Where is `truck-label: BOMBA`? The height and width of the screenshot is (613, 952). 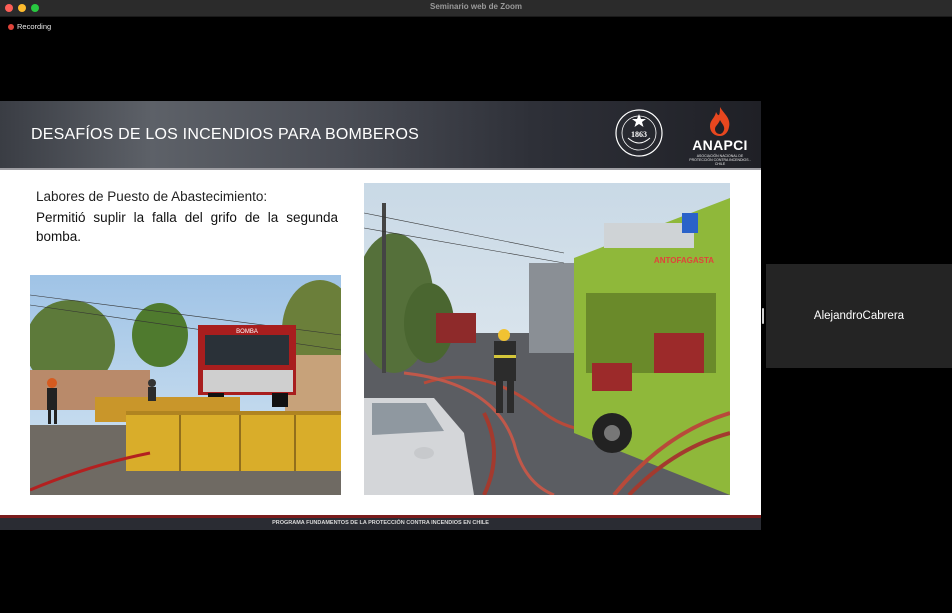 truck-label: BOMBA is located at coordinates (247, 332).